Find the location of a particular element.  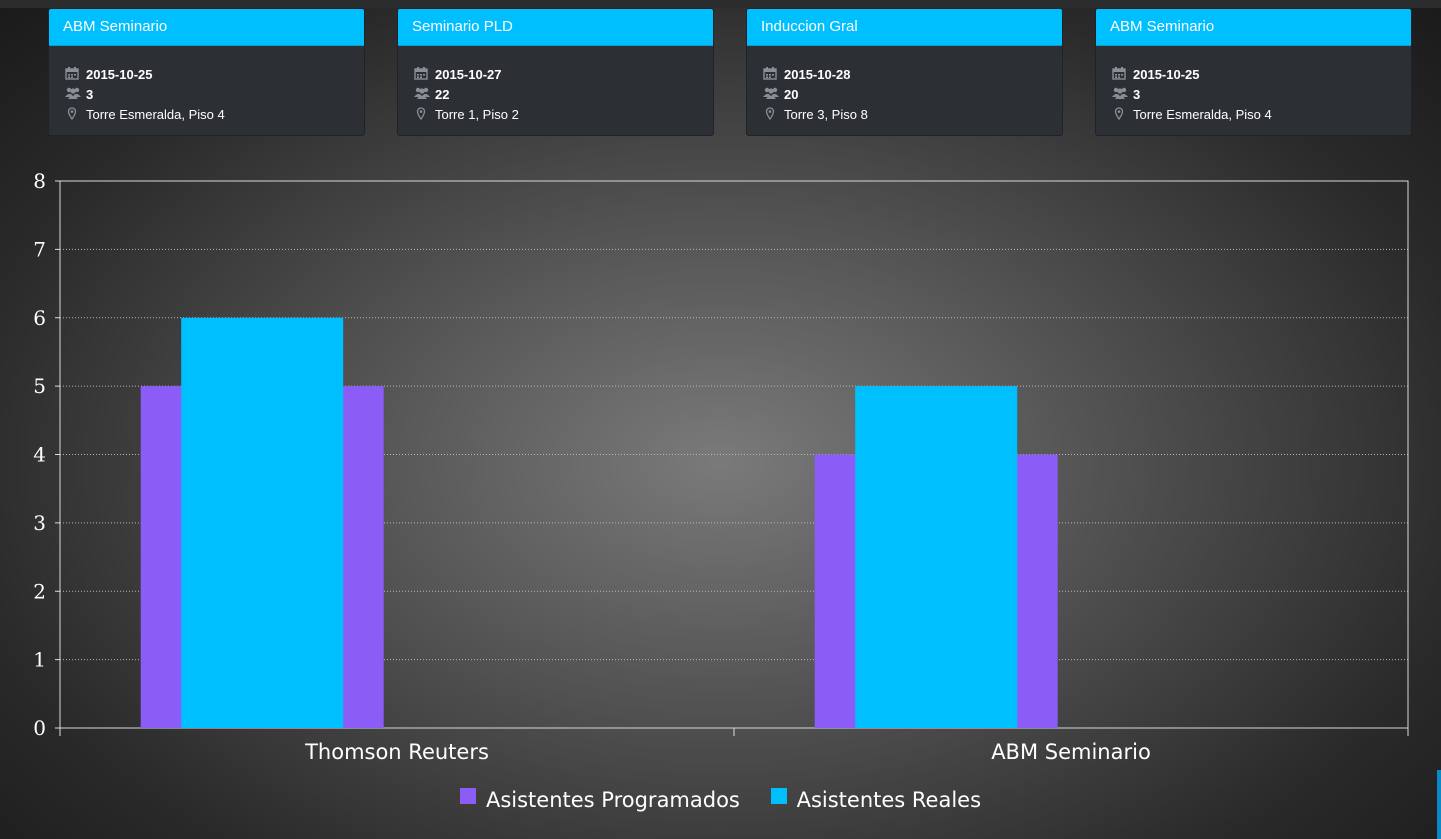

event-card-title: Induccion Gral is located at coordinates (904, 27).